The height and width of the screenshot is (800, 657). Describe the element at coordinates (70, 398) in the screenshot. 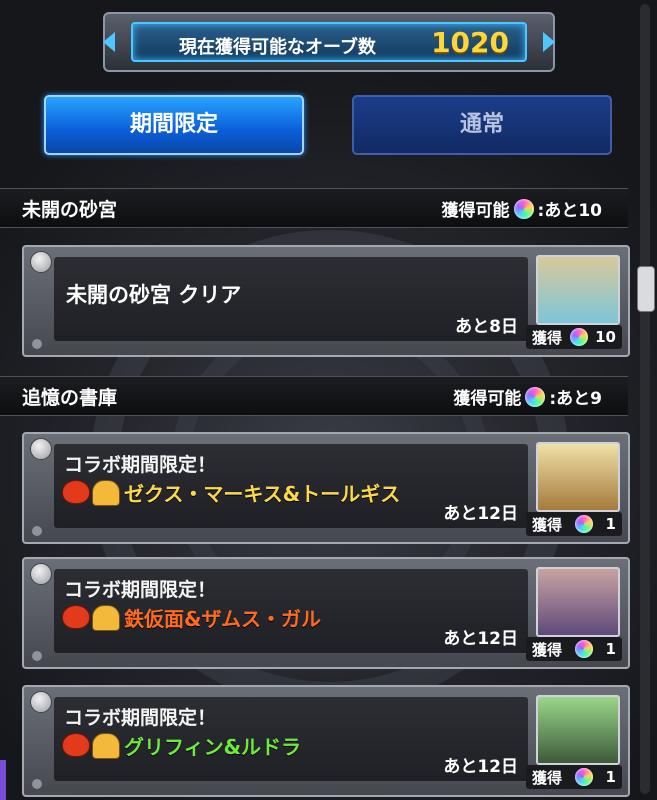

I see `section-title: 追憶の書庫` at that location.